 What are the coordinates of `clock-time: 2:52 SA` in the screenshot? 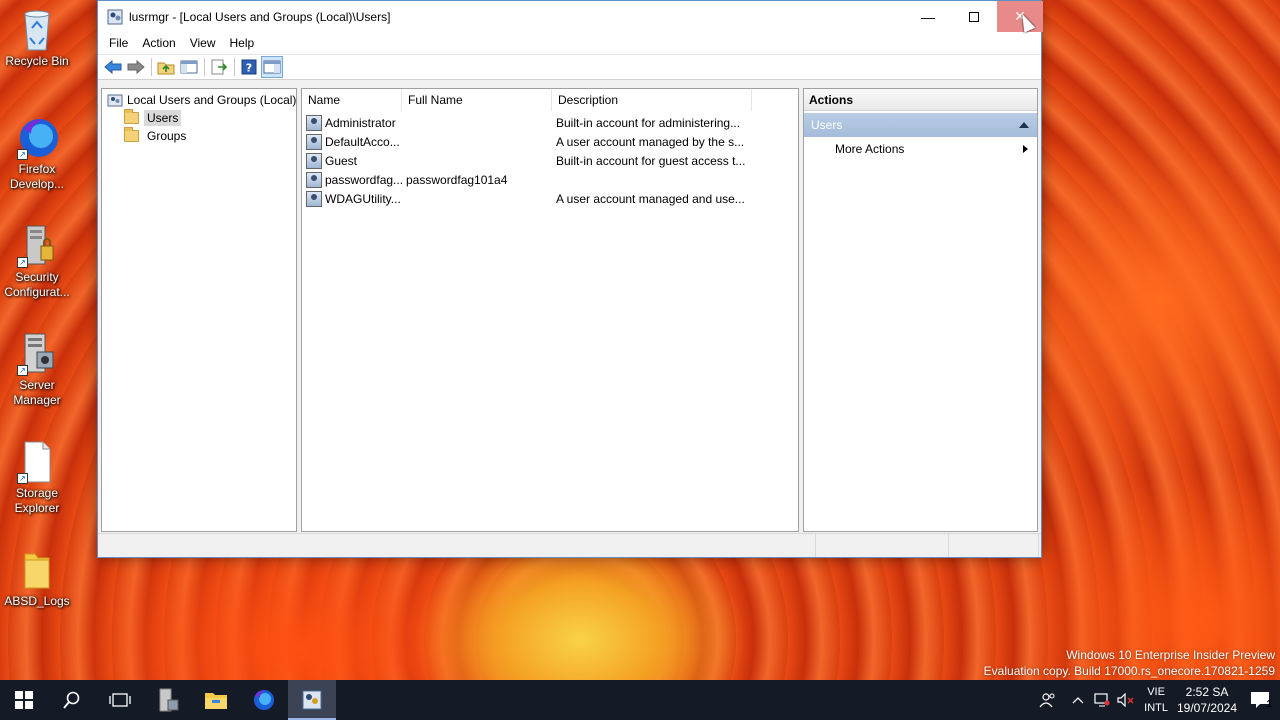 It's located at (1207, 692).